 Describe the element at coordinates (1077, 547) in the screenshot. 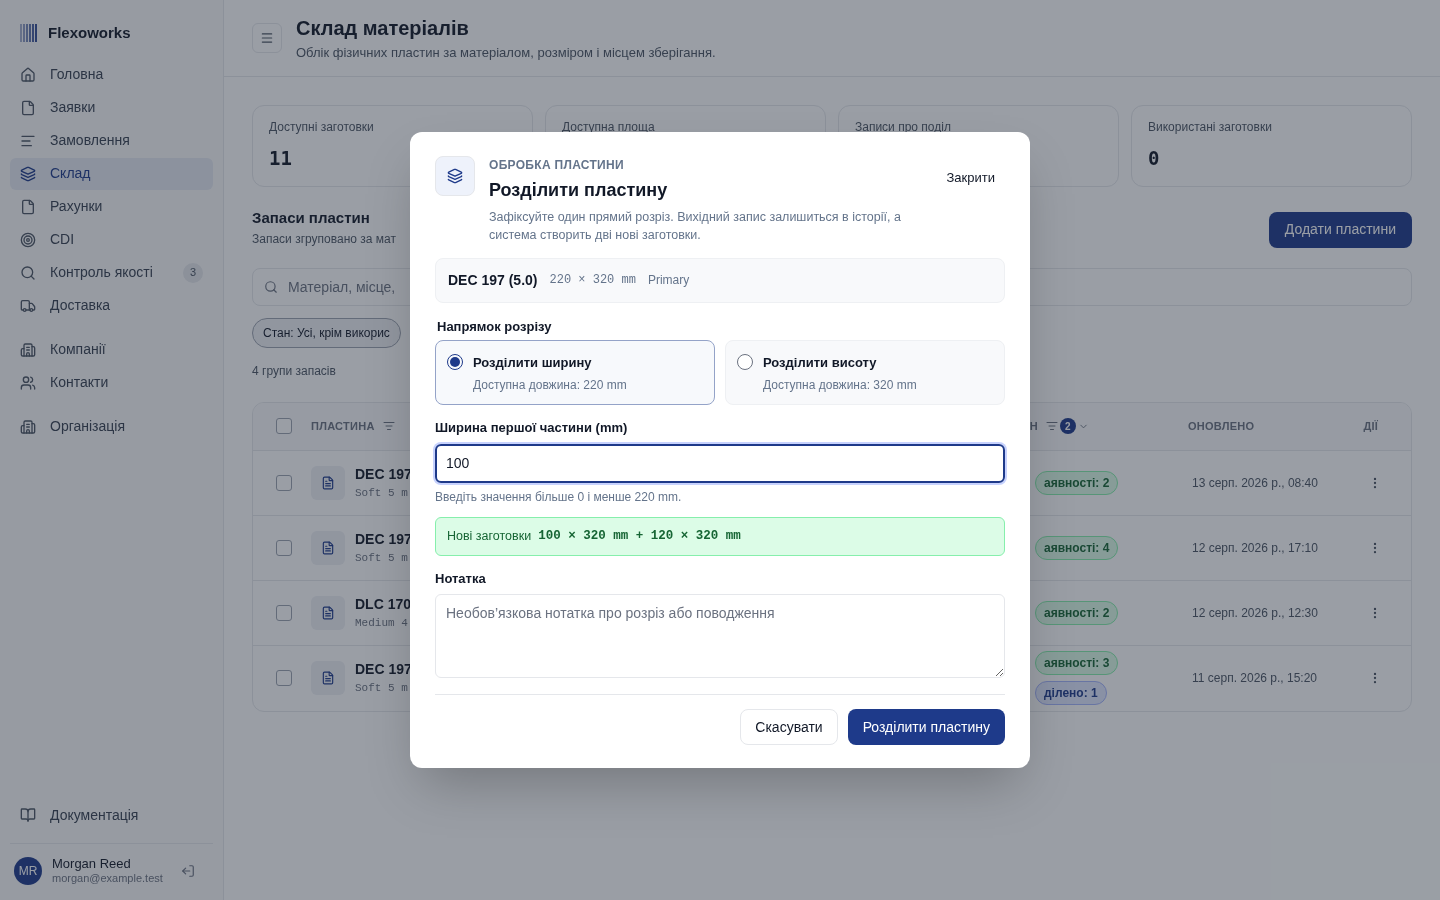

I see `status-badge: аявності: 4` at that location.